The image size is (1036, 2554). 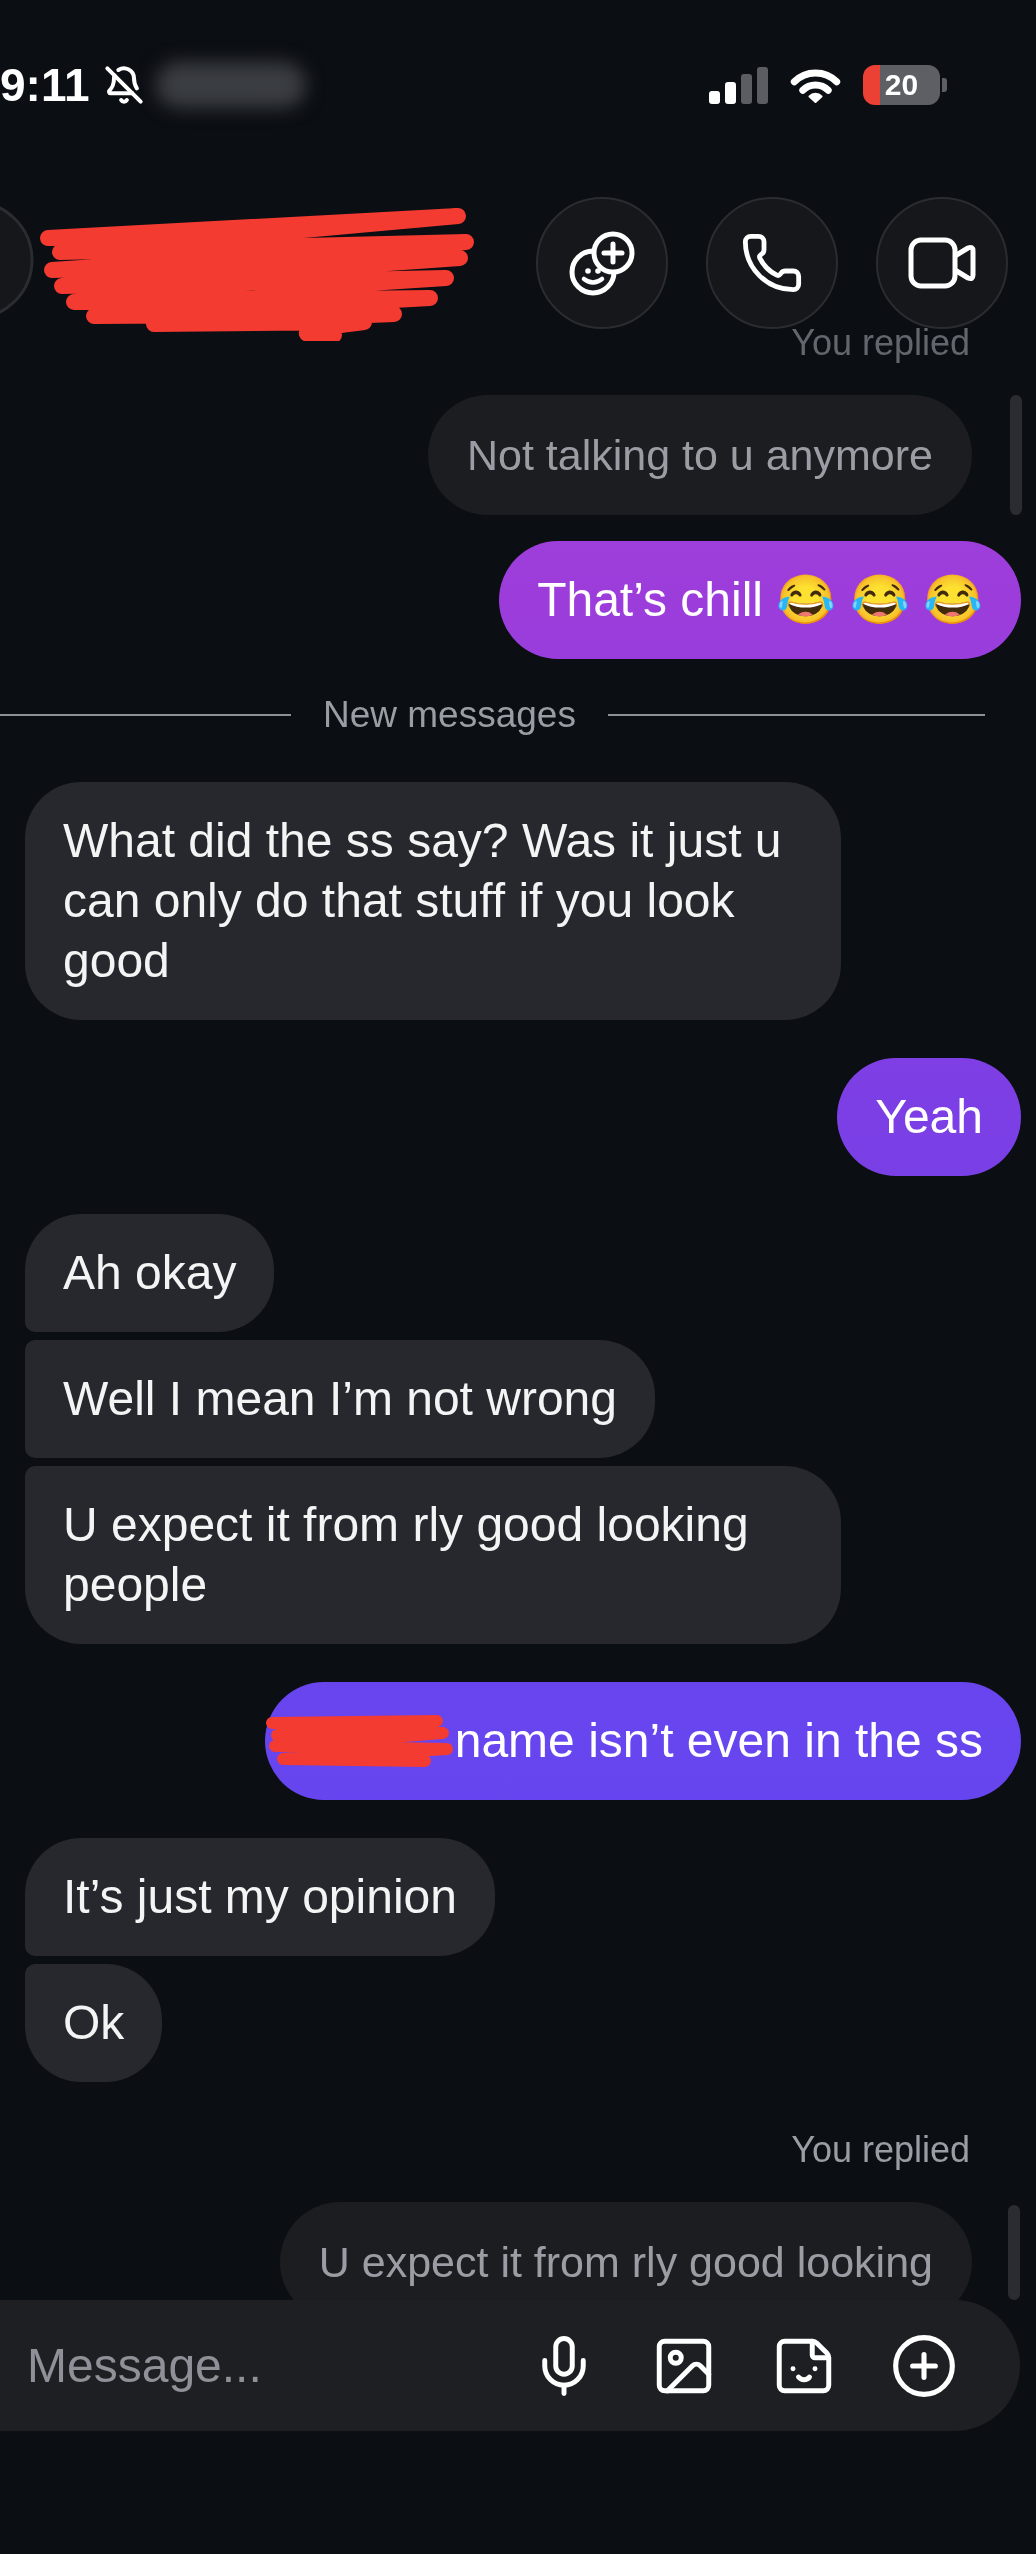 What do you see at coordinates (449, 715) in the screenshot?
I see `divider-label: New messages` at bounding box center [449, 715].